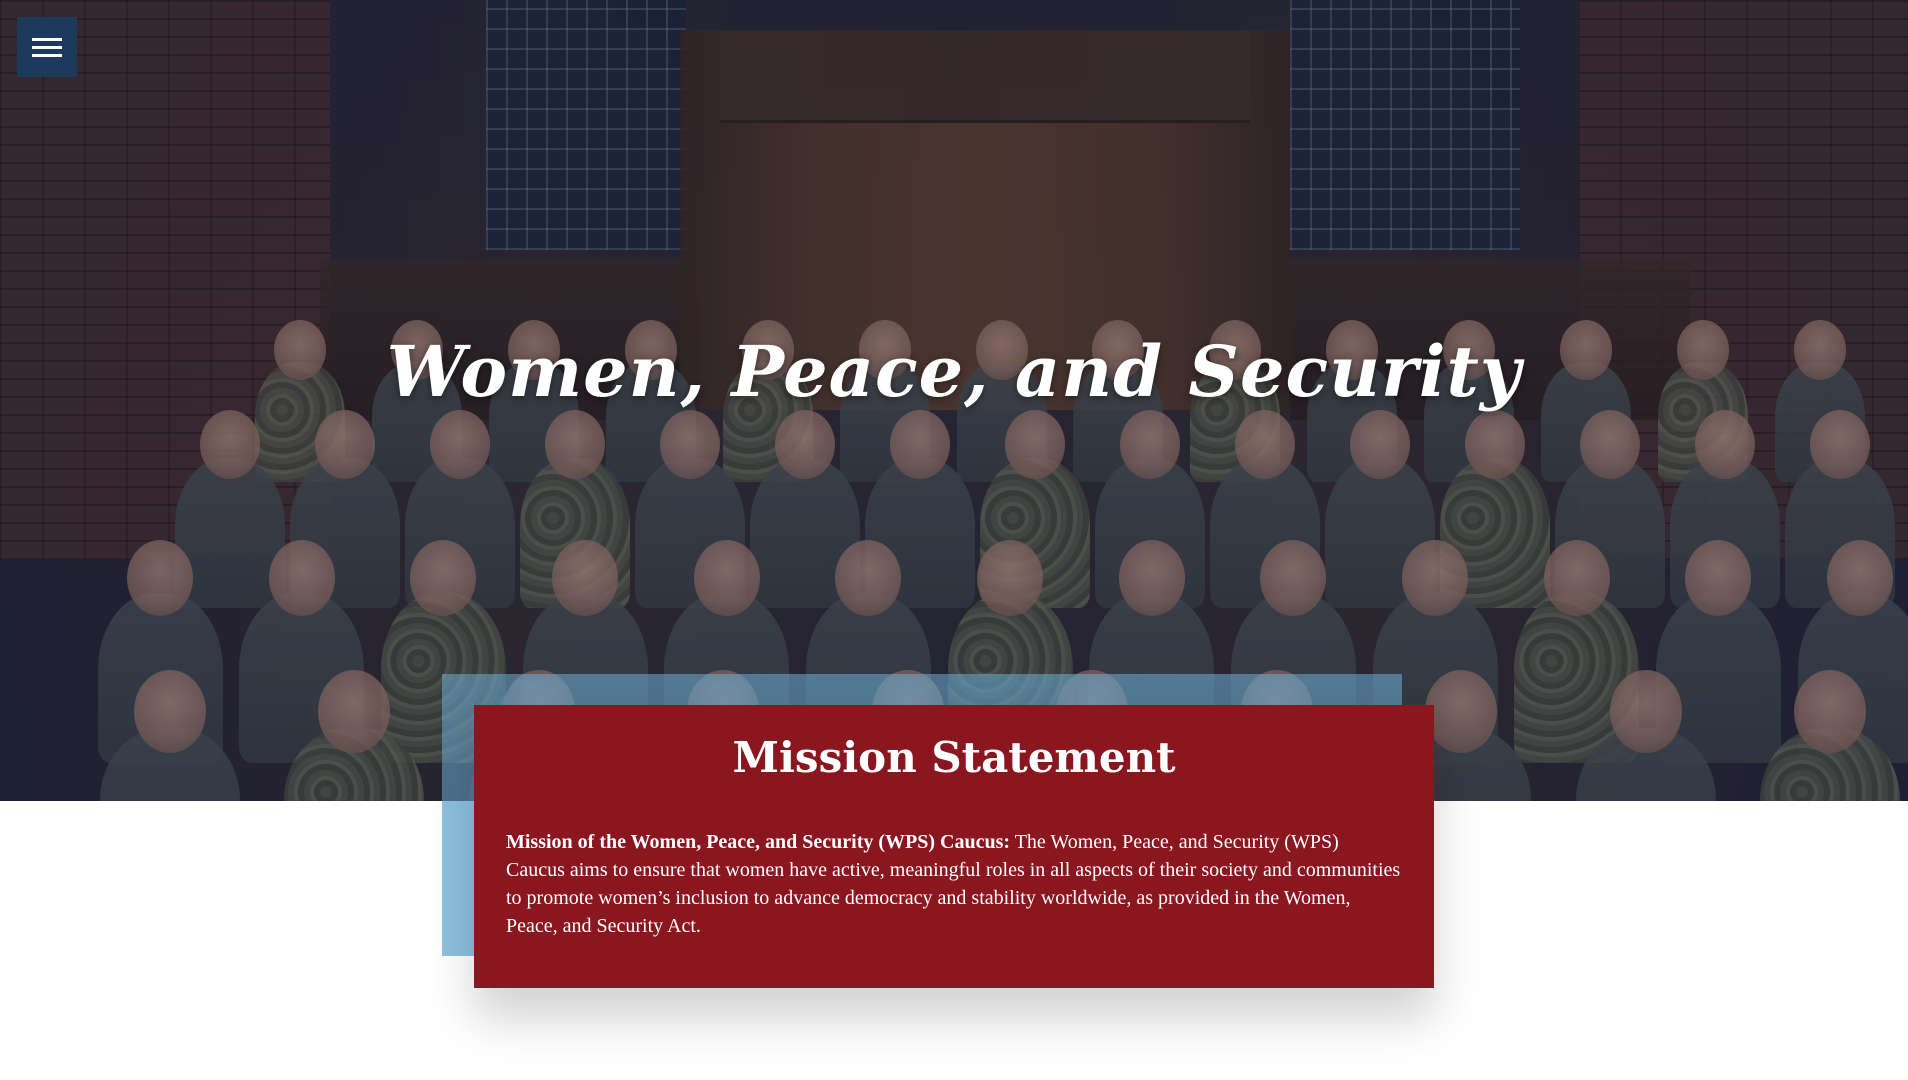  What do you see at coordinates (458, 878) in the screenshot?
I see `blue-accent-edge` at bounding box center [458, 878].